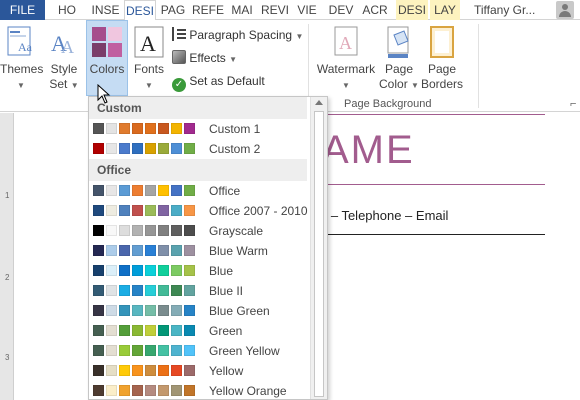 This screenshot has height=400, width=580. I want to click on color-scheme-item: Office, so click(198, 191).